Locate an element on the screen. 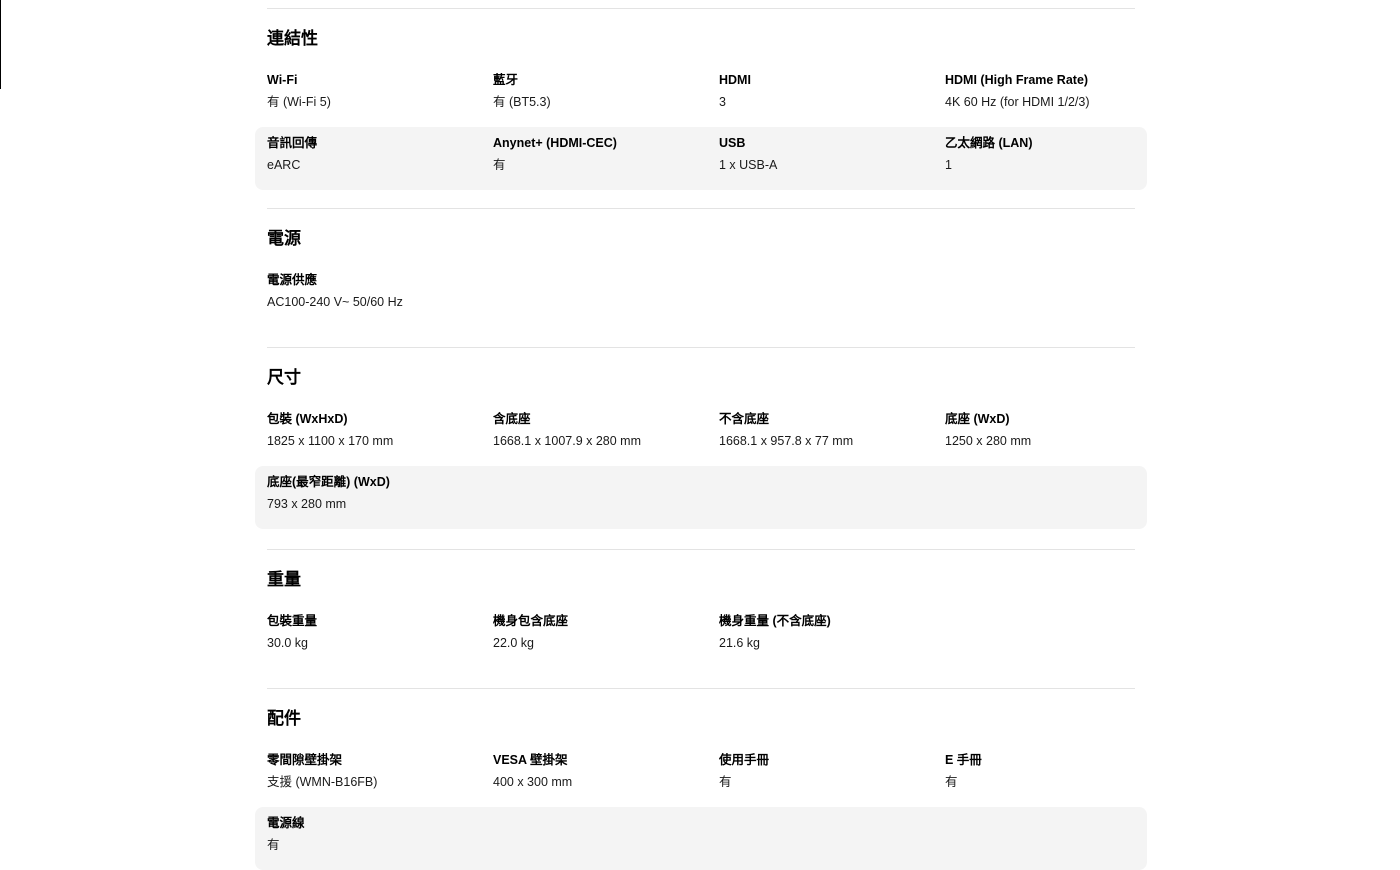 The width and height of the screenshot is (1400, 870). spec-item-audio-return: 音訊回傳 eARC is located at coordinates (368, 162).